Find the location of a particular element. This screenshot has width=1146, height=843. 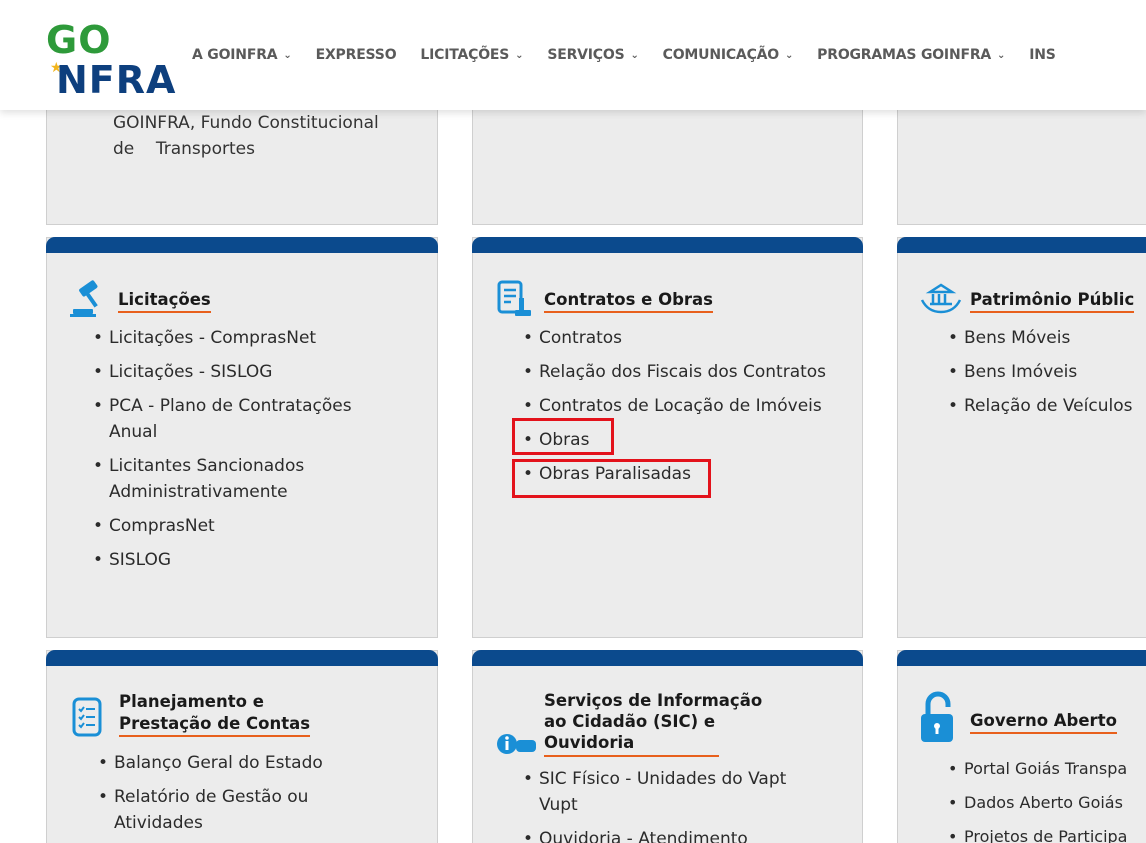

nav-item-licitacoes: LICITAÇÕES ⌄ is located at coordinates (471, 55).